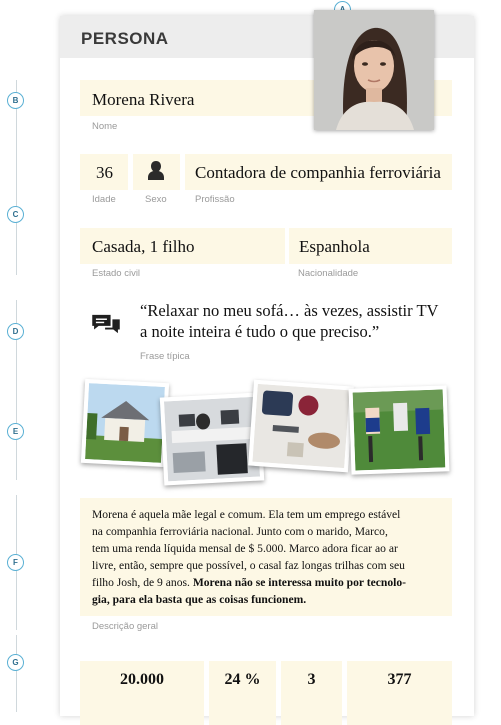  I want to click on persona-photo, so click(374, 70).